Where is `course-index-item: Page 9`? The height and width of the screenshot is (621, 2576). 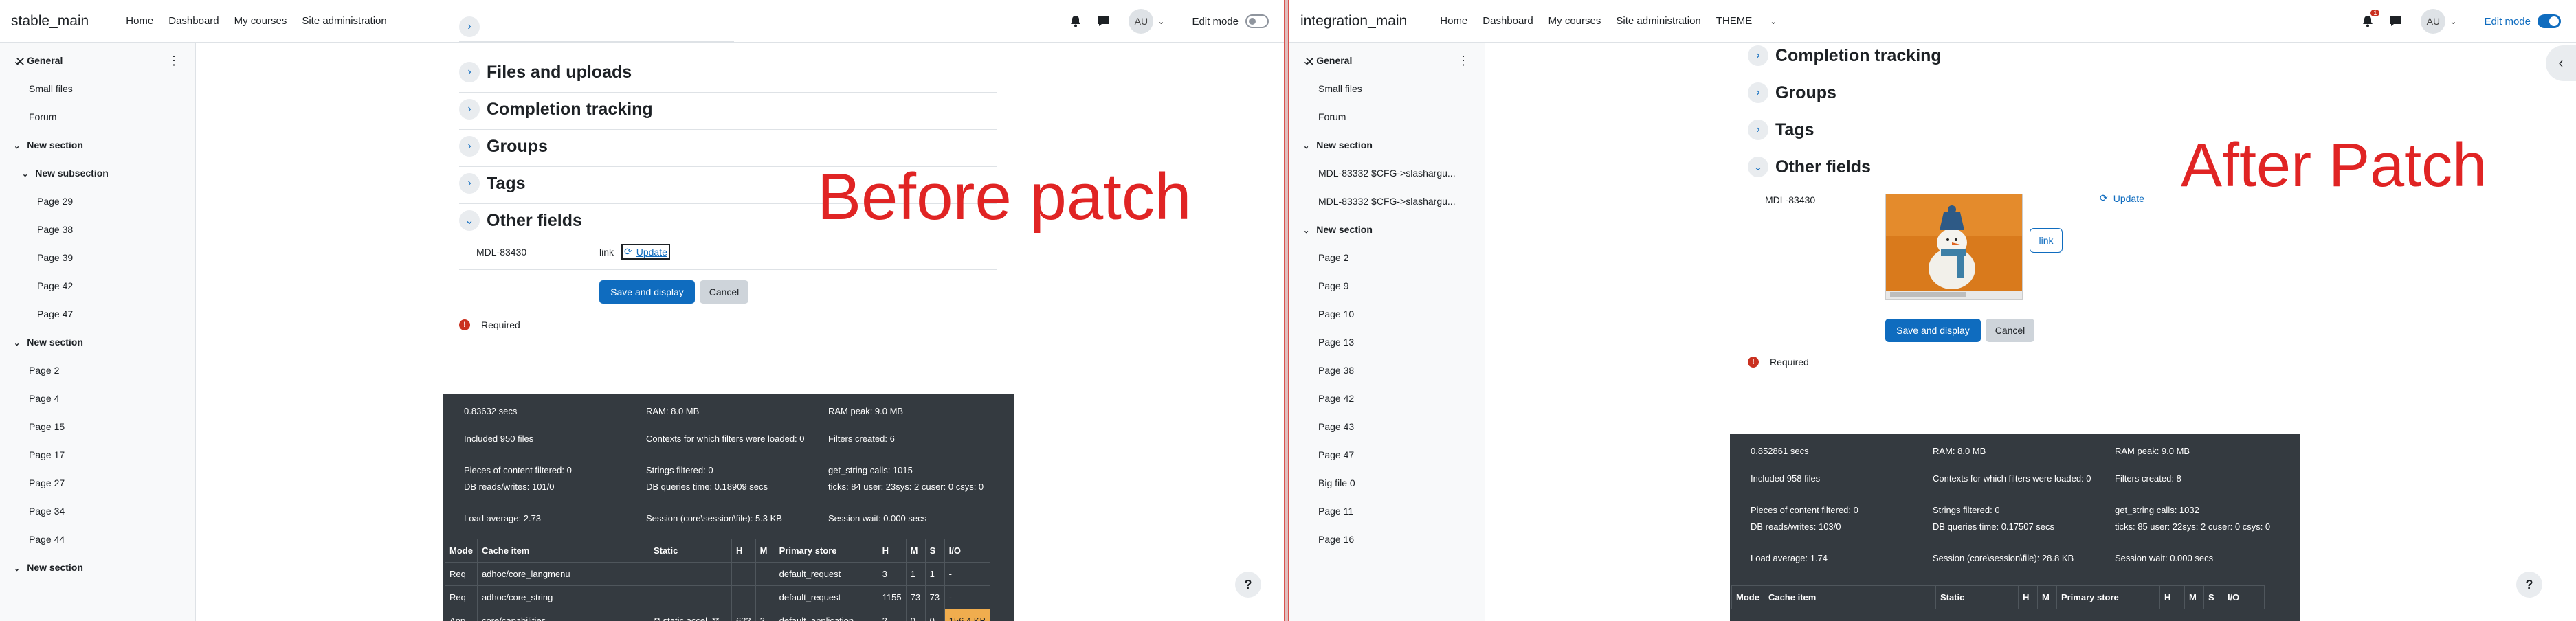 course-index-item: Page 9 is located at coordinates (1333, 285).